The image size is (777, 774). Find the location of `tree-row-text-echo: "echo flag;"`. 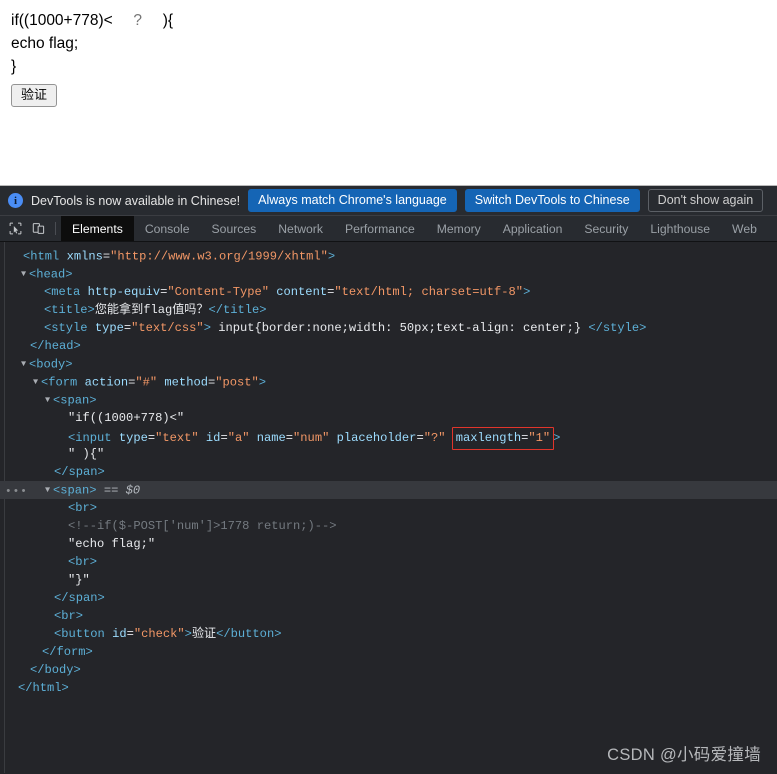

tree-row-text-echo: "echo flag;" is located at coordinates (388, 544).